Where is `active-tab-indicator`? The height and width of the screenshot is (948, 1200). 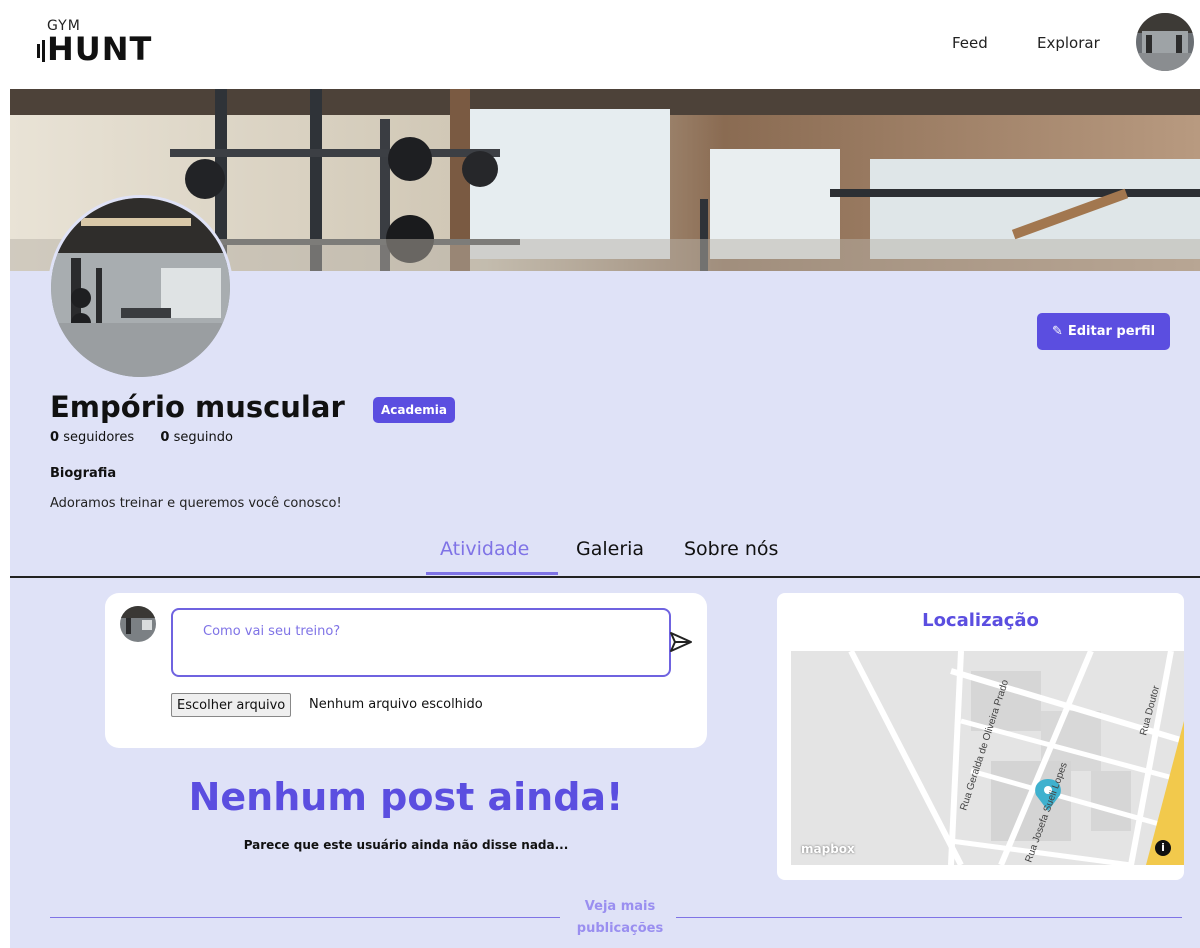
active-tab-indicator is located at coordinates (492, 573).